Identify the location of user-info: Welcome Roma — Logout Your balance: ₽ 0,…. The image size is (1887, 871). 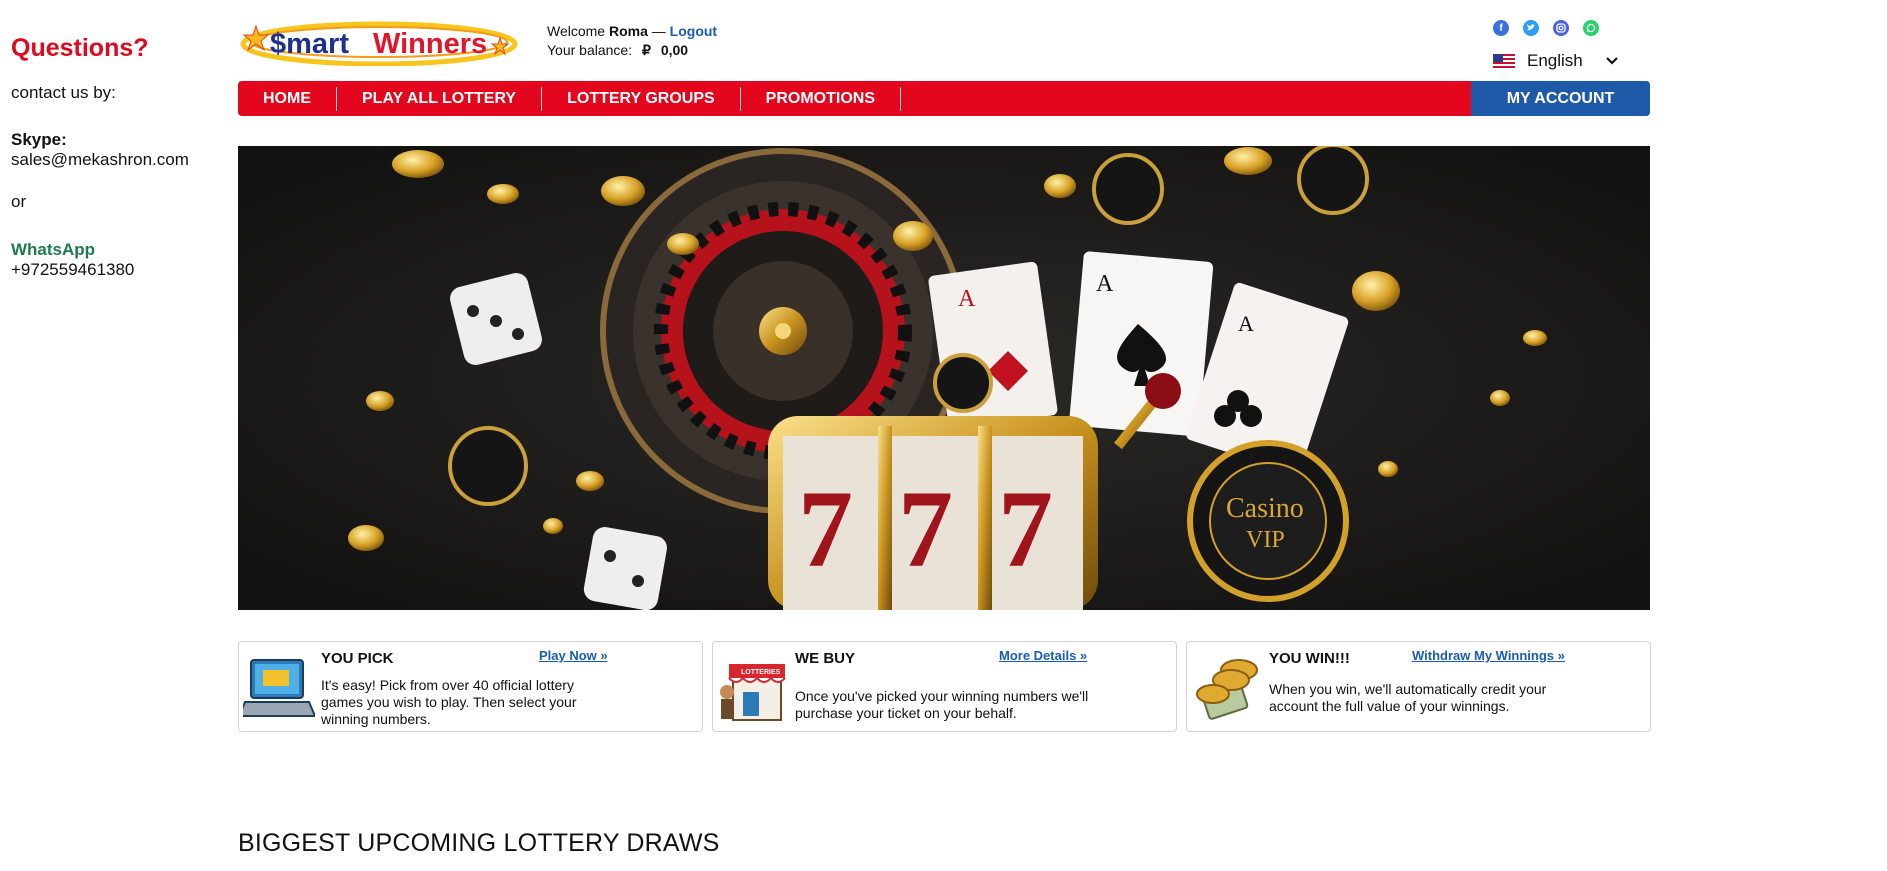
(632, 41).